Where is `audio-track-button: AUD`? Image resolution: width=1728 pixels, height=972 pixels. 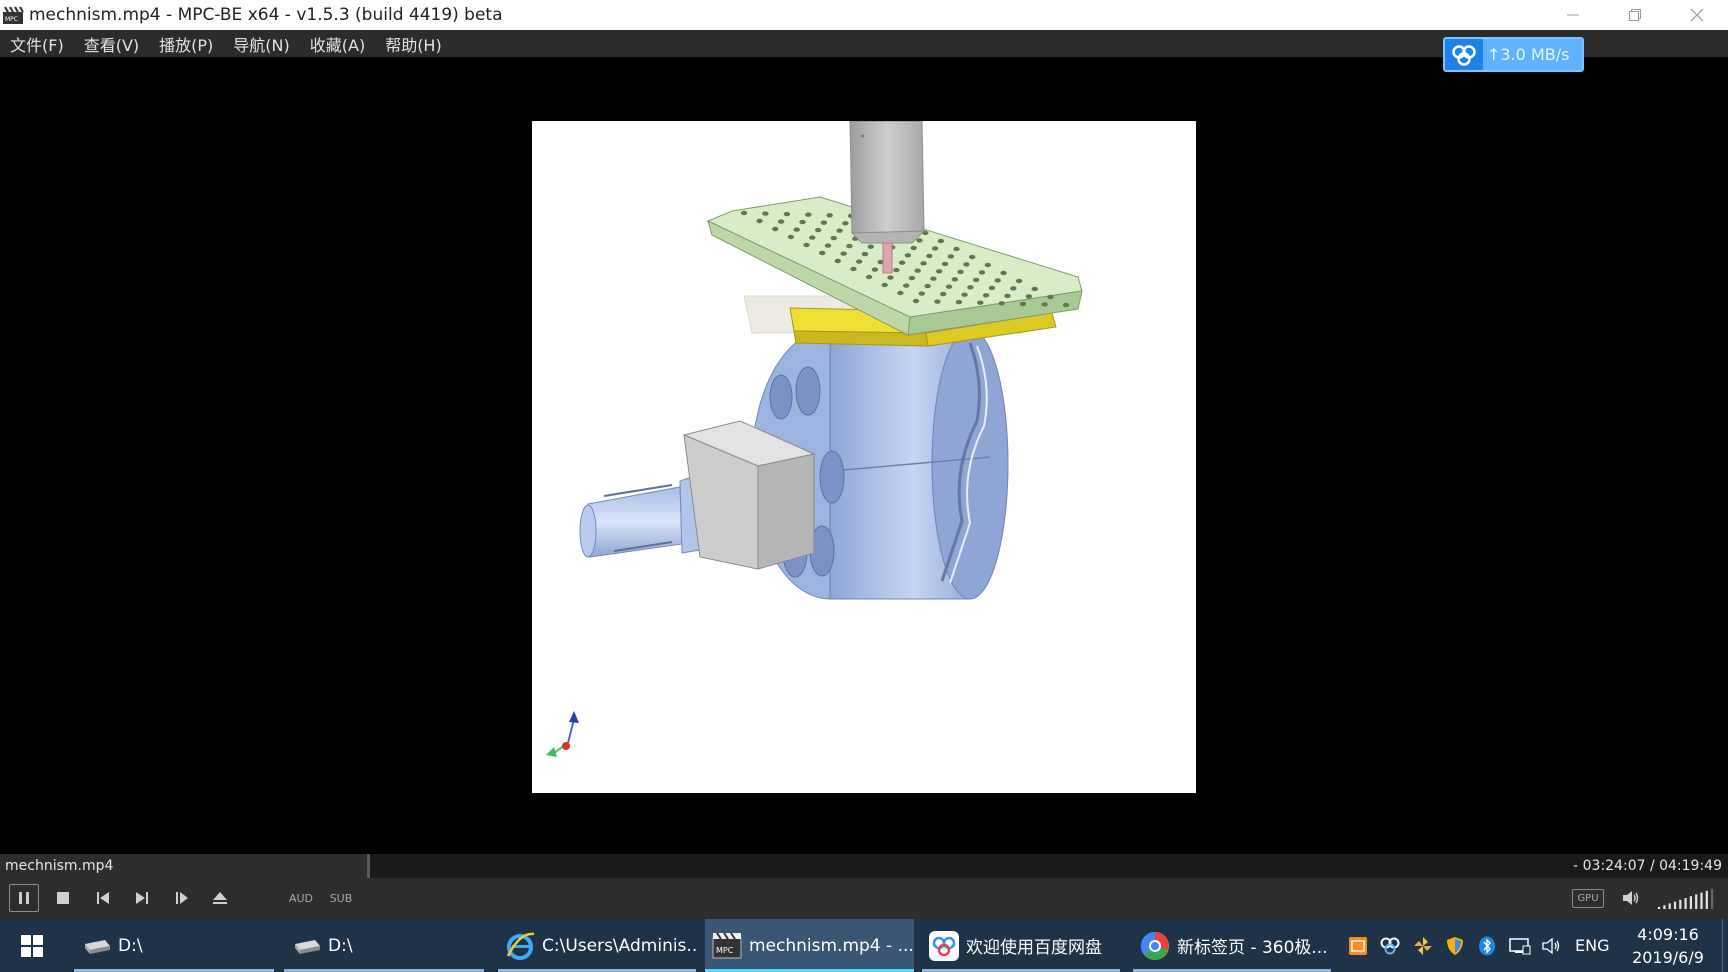 audio-track-button: AUD is located at coordinates (301, 898).